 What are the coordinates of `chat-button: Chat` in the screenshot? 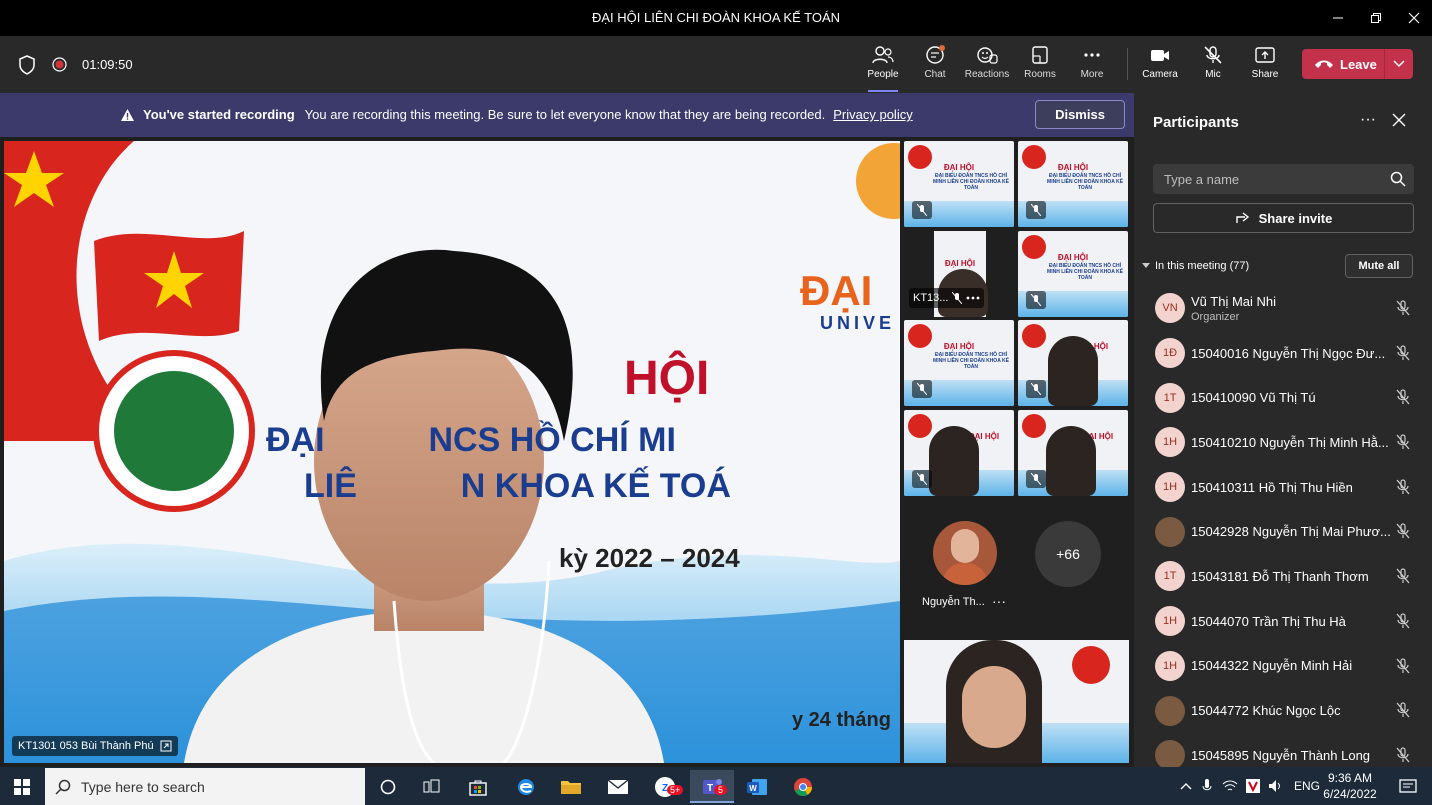 It's located at (935, 65).